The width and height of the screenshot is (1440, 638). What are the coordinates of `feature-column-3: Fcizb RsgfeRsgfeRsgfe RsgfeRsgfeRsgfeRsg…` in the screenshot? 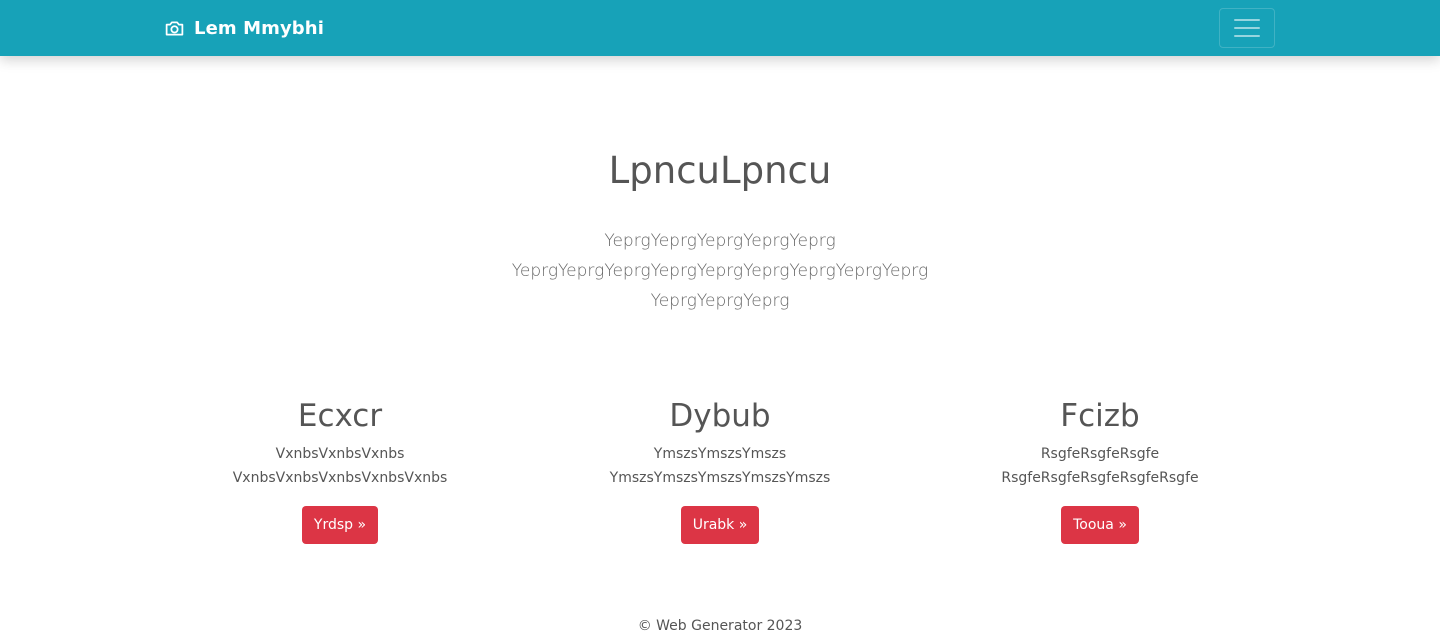 It's located at (1100, 470).